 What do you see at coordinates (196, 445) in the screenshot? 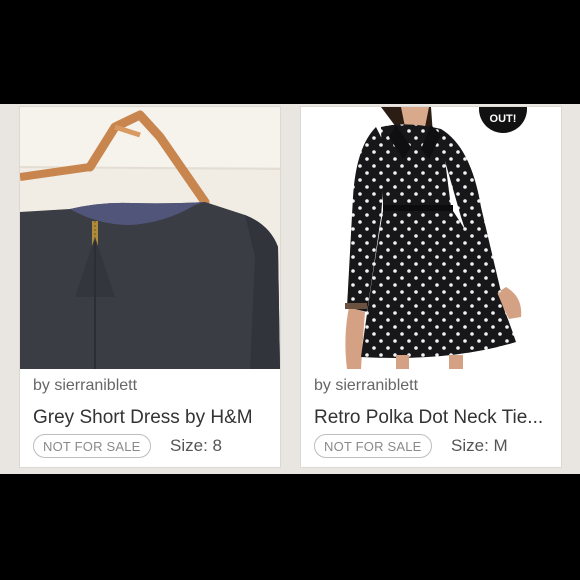
I see `size-label: Size: 8` at bounding box center [196, 445].